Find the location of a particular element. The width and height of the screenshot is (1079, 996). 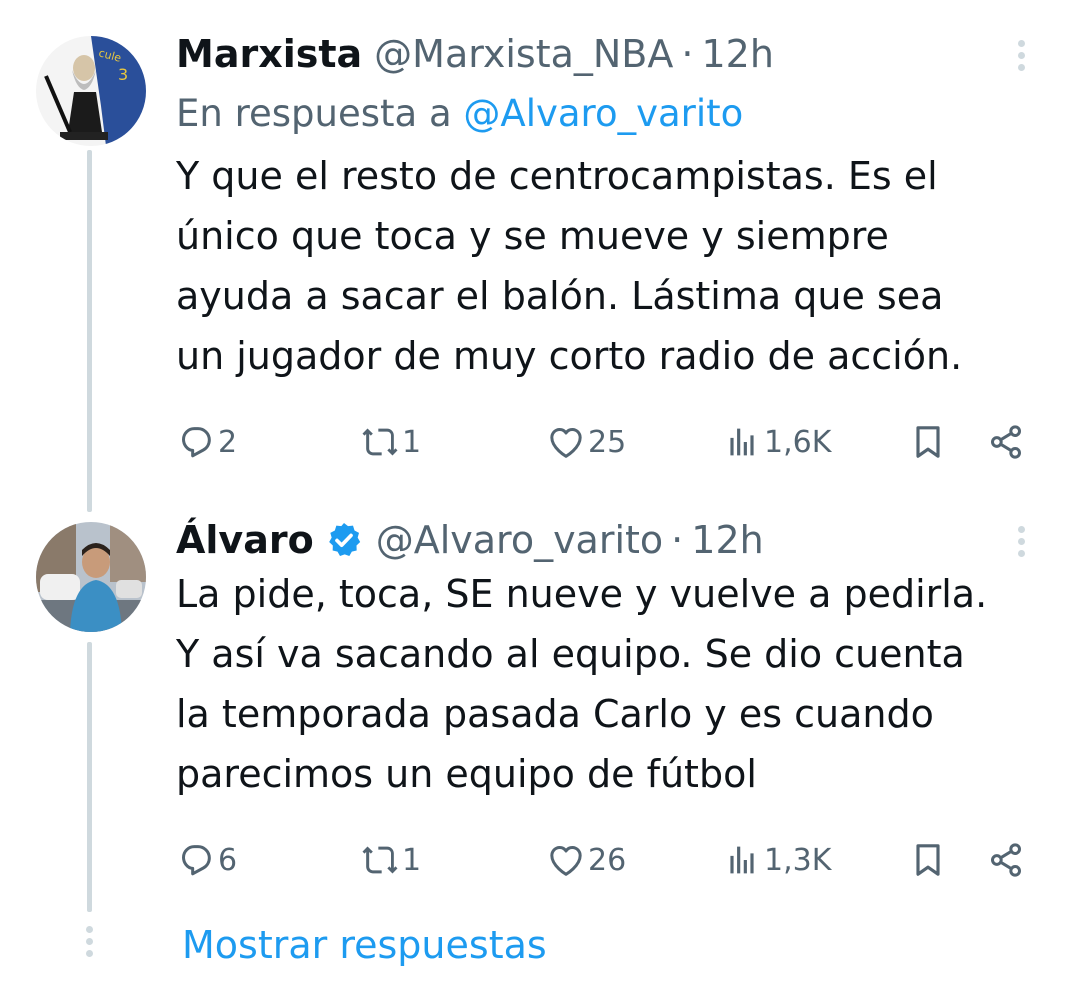

tweet-actions: 2 1 25 1,6K is located at coordinates (606, 442).